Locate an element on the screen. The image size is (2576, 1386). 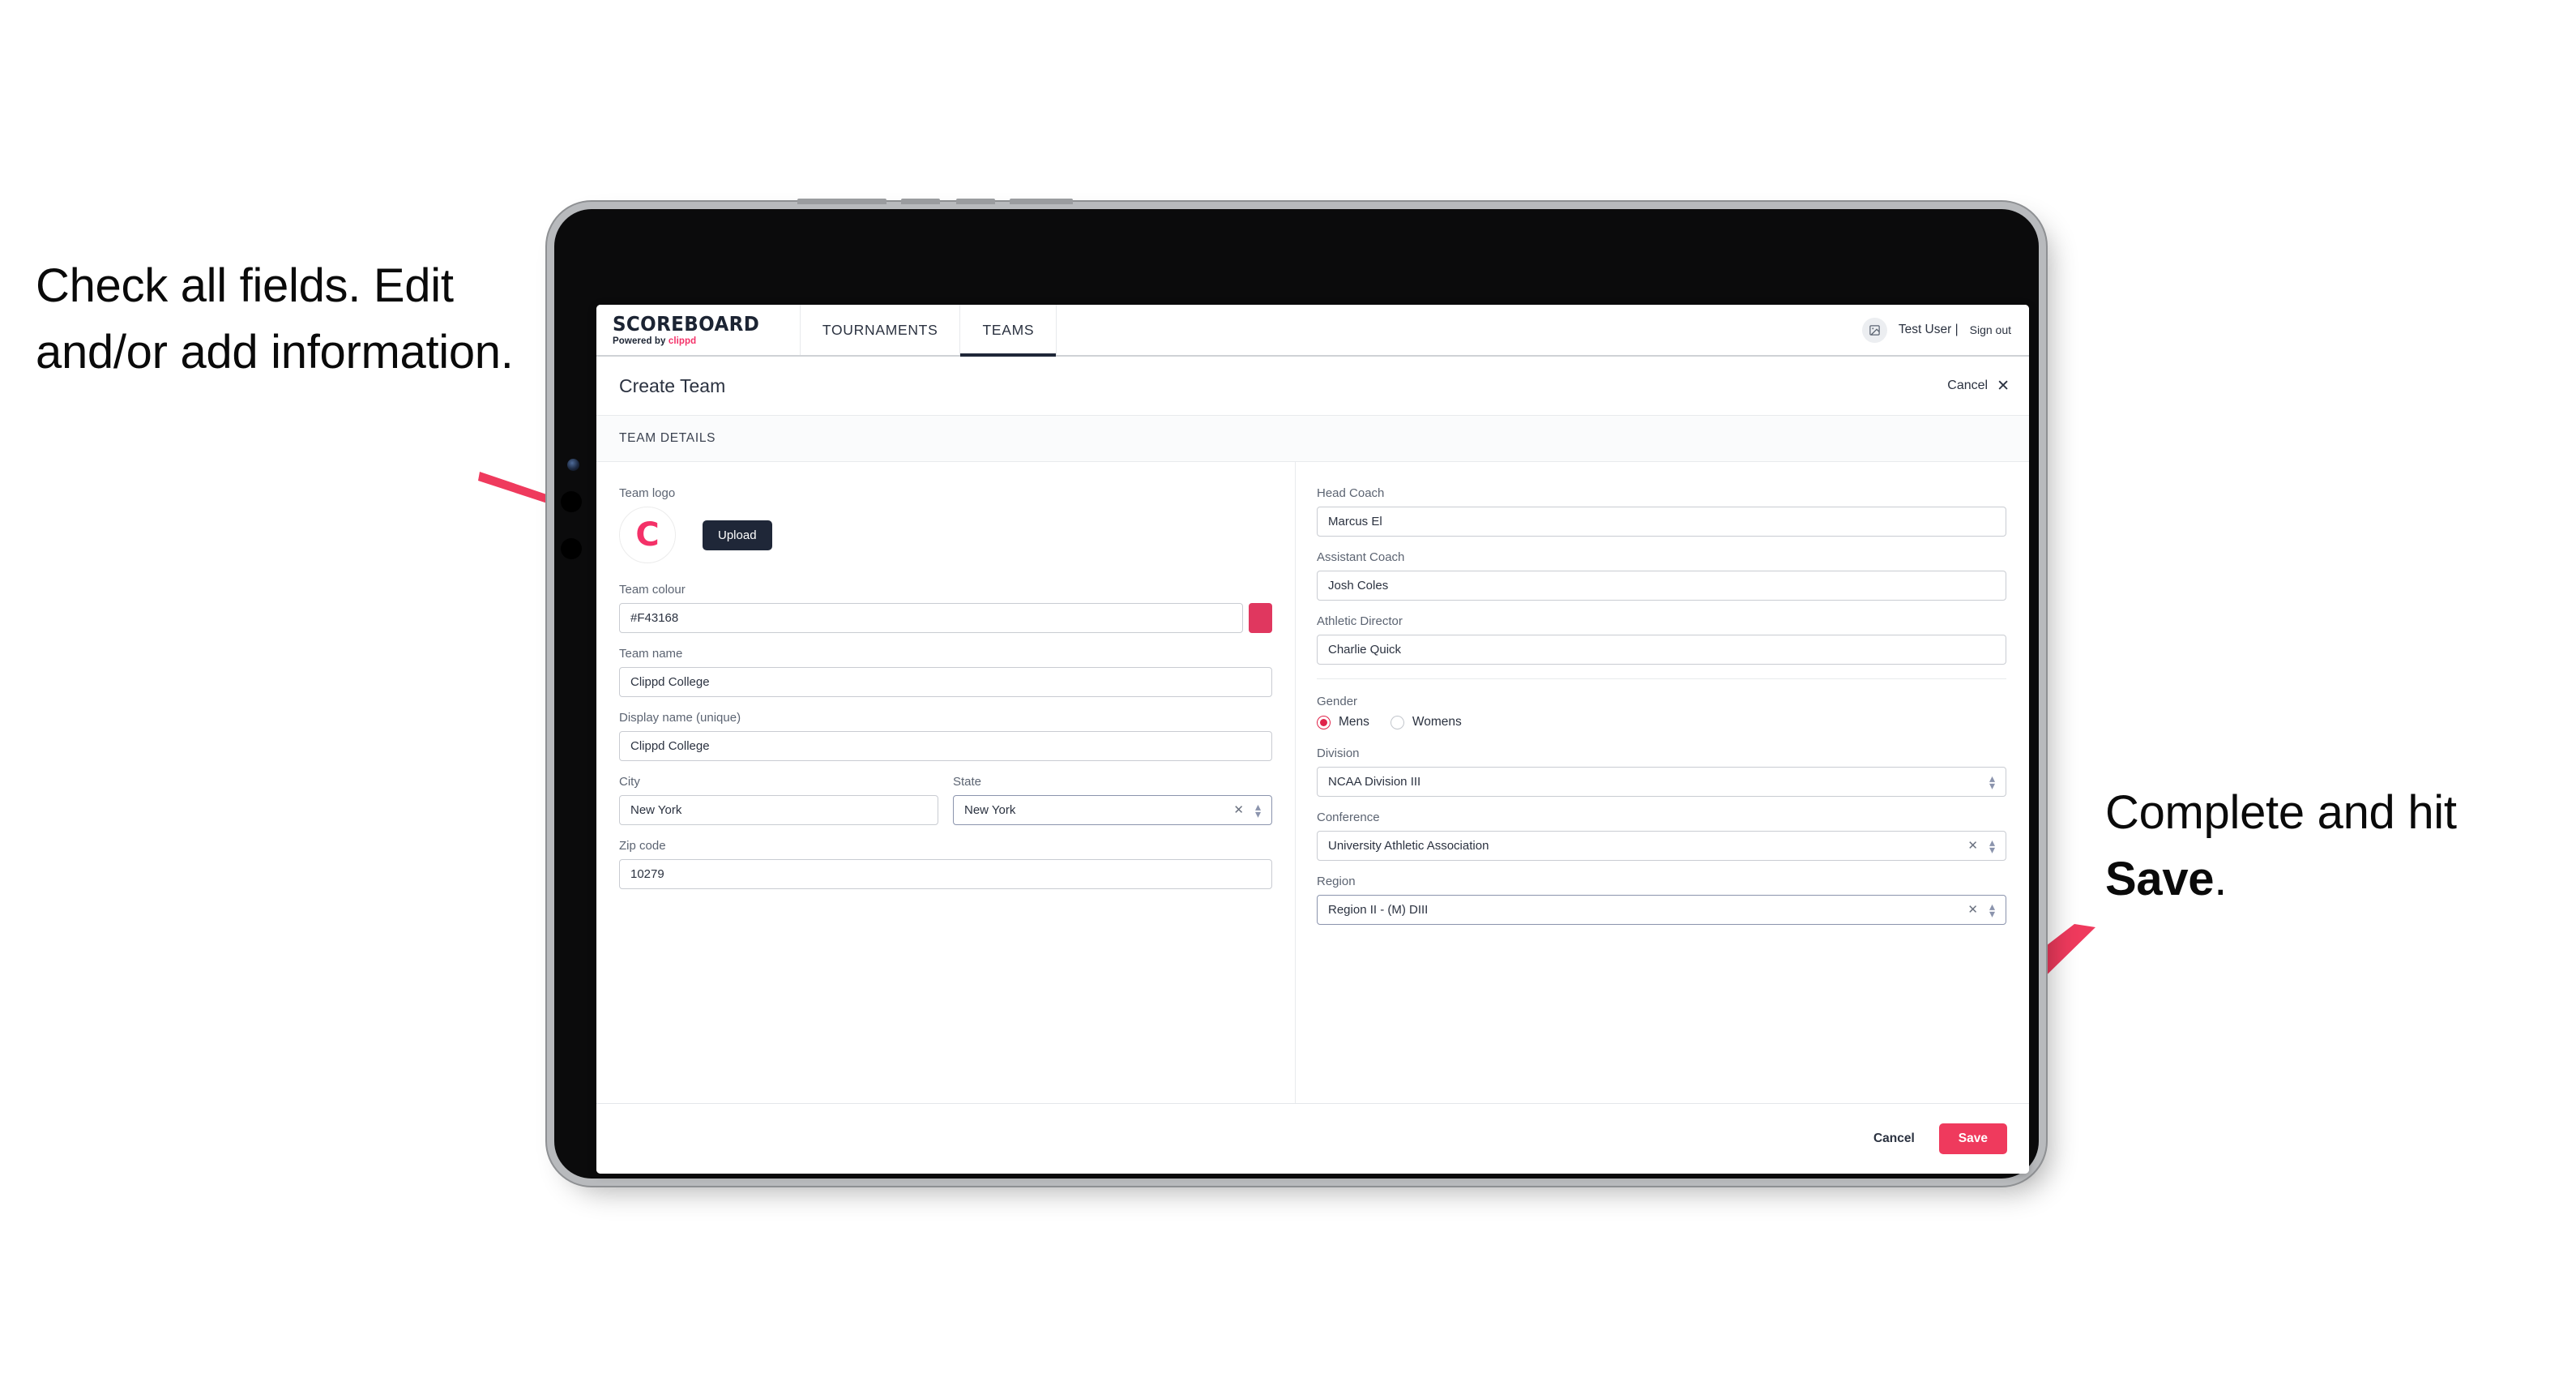
display-name-input: Clippd College is located at coordinates (945, 746).